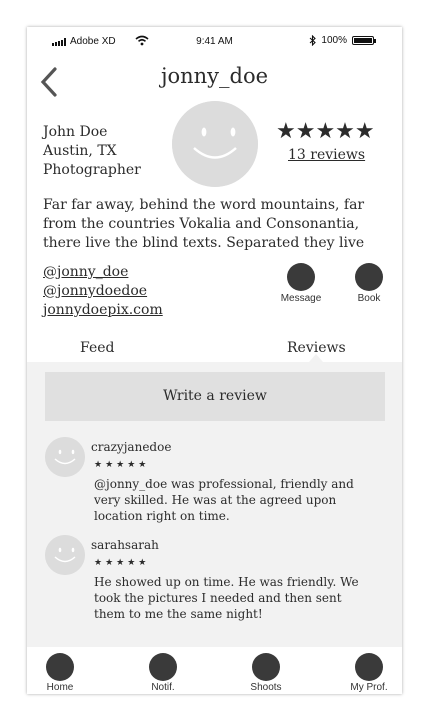 This screenshot has width=429, height=721. Describe the element at coordinates (325, 131) in the screenshot. I see `profile-rating-stars: ★★★★★` at that location.